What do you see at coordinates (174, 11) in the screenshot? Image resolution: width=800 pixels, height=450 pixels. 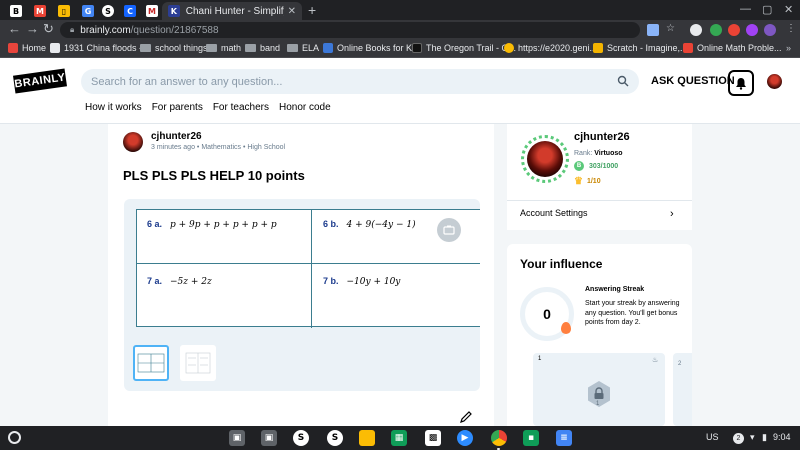 I see `khan-favicon-icon: K` at bounding box center [174, 11].